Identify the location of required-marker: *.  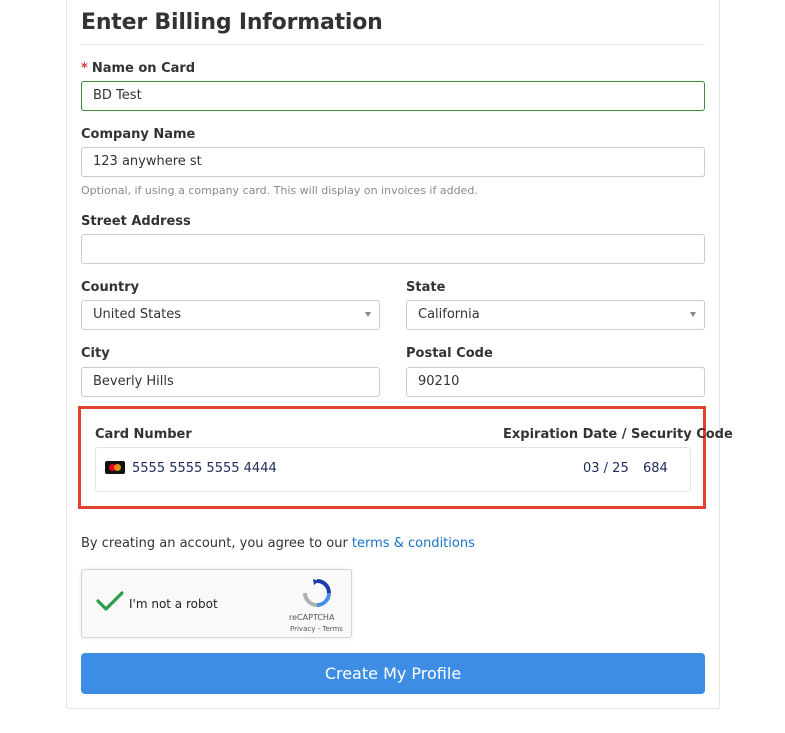
(84, 68).